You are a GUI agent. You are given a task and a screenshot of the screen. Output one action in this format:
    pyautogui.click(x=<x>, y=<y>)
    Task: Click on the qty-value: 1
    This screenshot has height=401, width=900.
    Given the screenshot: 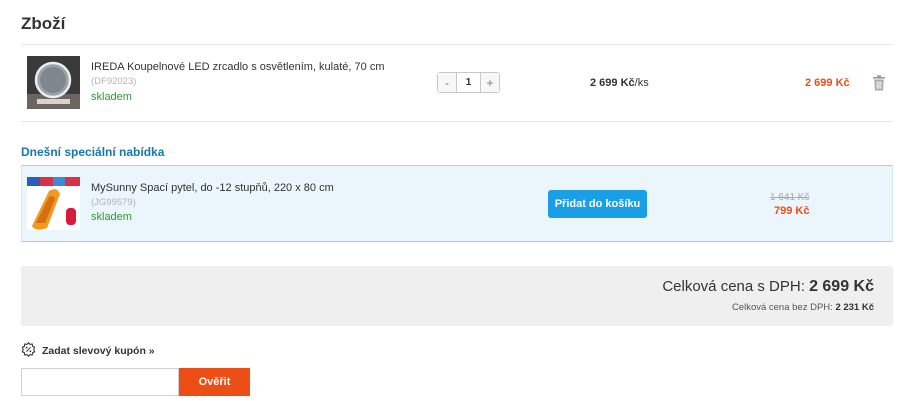 What is the action you would take?
    pyautogui.click(x=468, y=82)
    